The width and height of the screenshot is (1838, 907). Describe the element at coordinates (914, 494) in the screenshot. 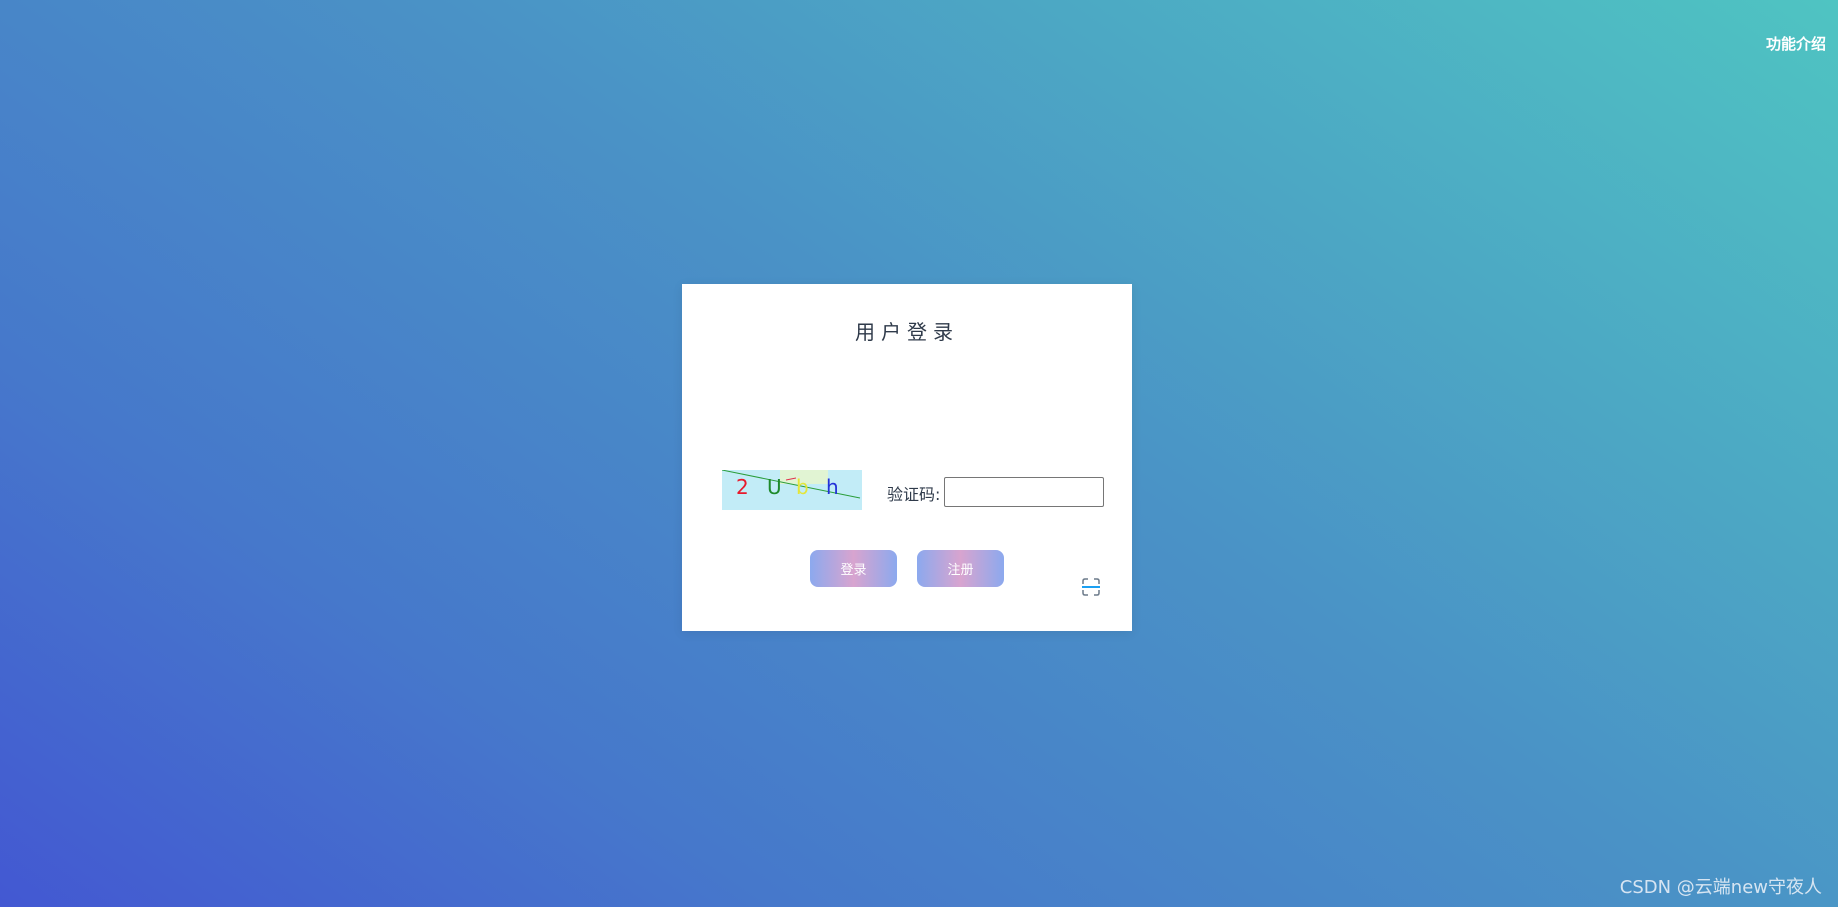

I see `captcha-label: 验证码:` at that location.